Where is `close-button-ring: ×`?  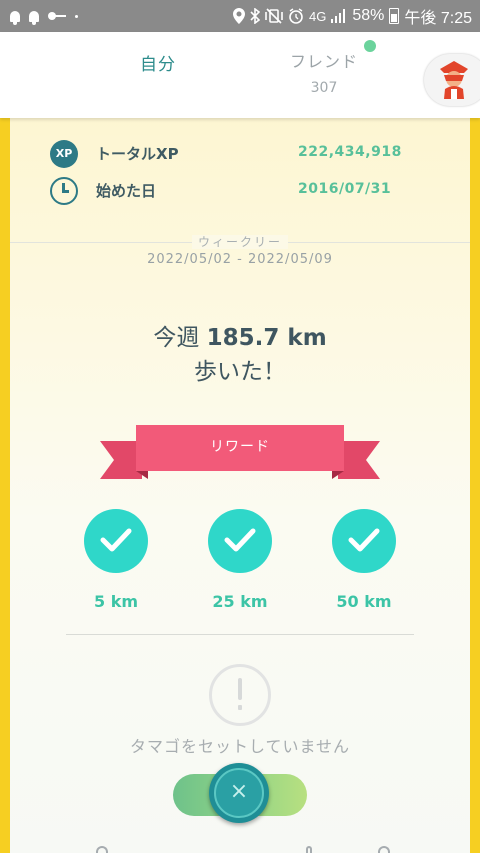 close-button-ring: × is located at coordinates (239, 793).